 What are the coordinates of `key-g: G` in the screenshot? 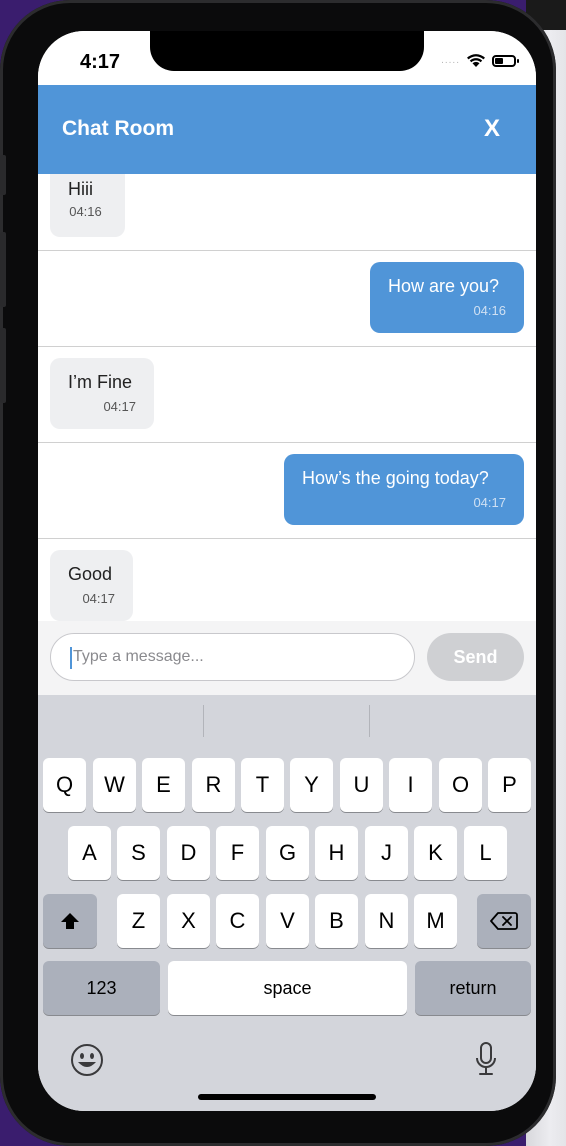 It's located at (287, 853).